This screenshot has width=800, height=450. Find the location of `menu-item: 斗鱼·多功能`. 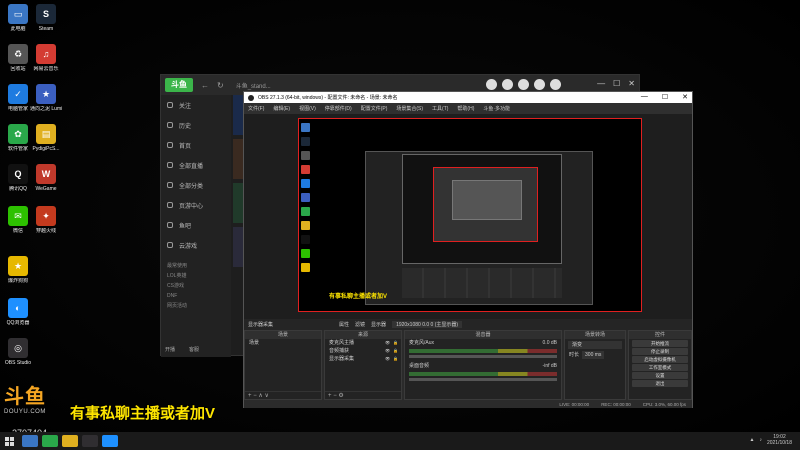

menu-item: 斗鱼·多功能 is located at coordinates (496, 108).